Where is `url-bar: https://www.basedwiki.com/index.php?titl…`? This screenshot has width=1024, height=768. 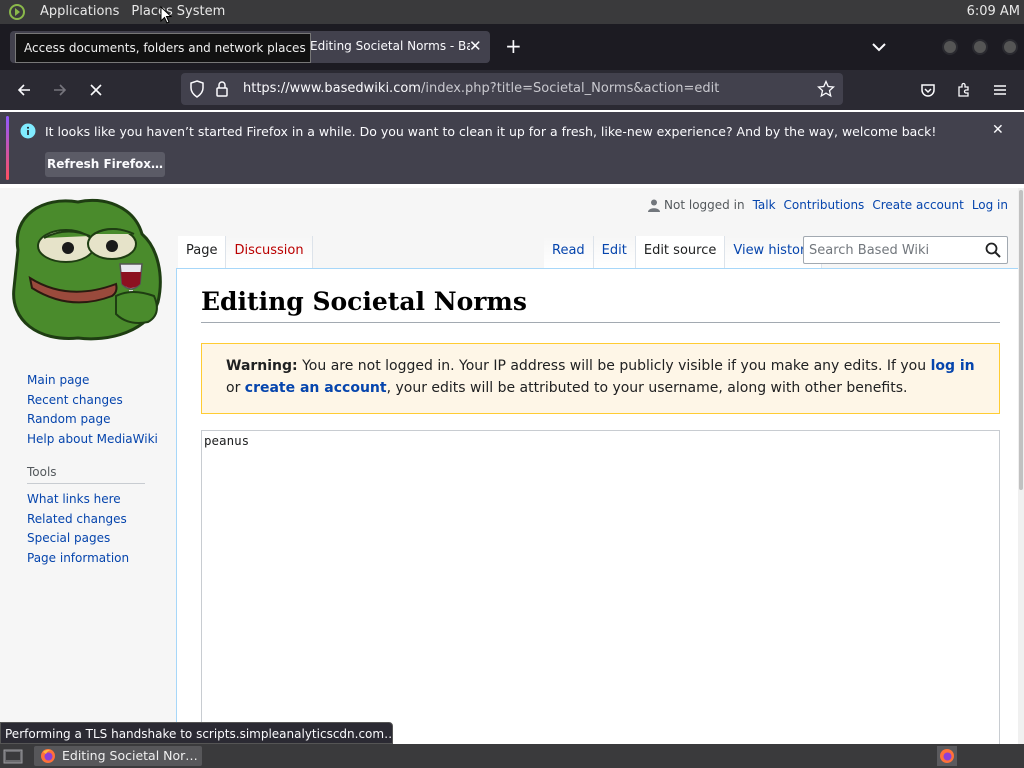 url-bar: https://www.basedwiki.com/index.php?titl… is located at coordinates (512, 89).